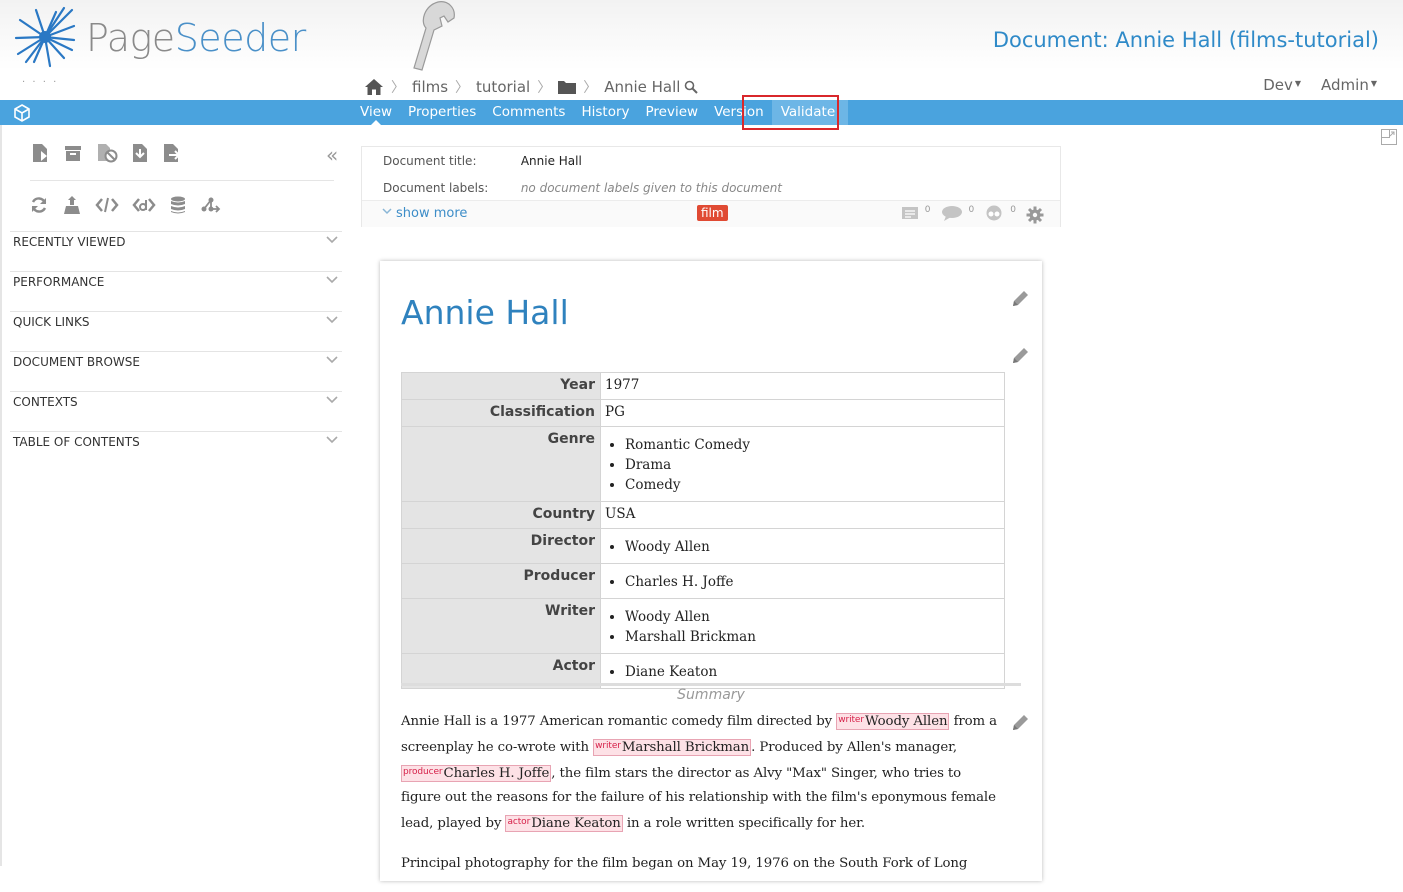 The height and width of the screenshot is (892, 1403). I want to click on xref-role: producer, so click(423, 772).